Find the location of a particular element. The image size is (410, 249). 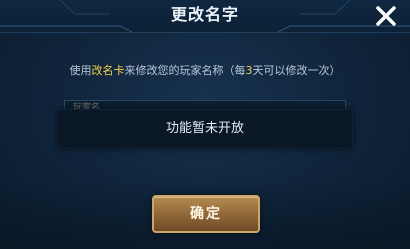

feature-unavailable-notice: 功能暂未开放 is located at coordinates (205, 129).